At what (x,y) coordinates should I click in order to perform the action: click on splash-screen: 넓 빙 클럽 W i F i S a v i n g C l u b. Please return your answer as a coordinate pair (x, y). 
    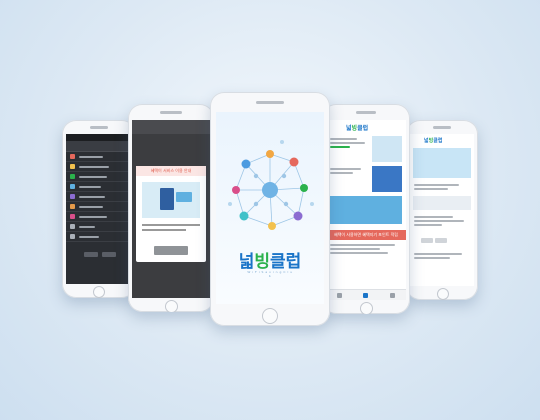
    Looking at the image, I should click on (270, 208).